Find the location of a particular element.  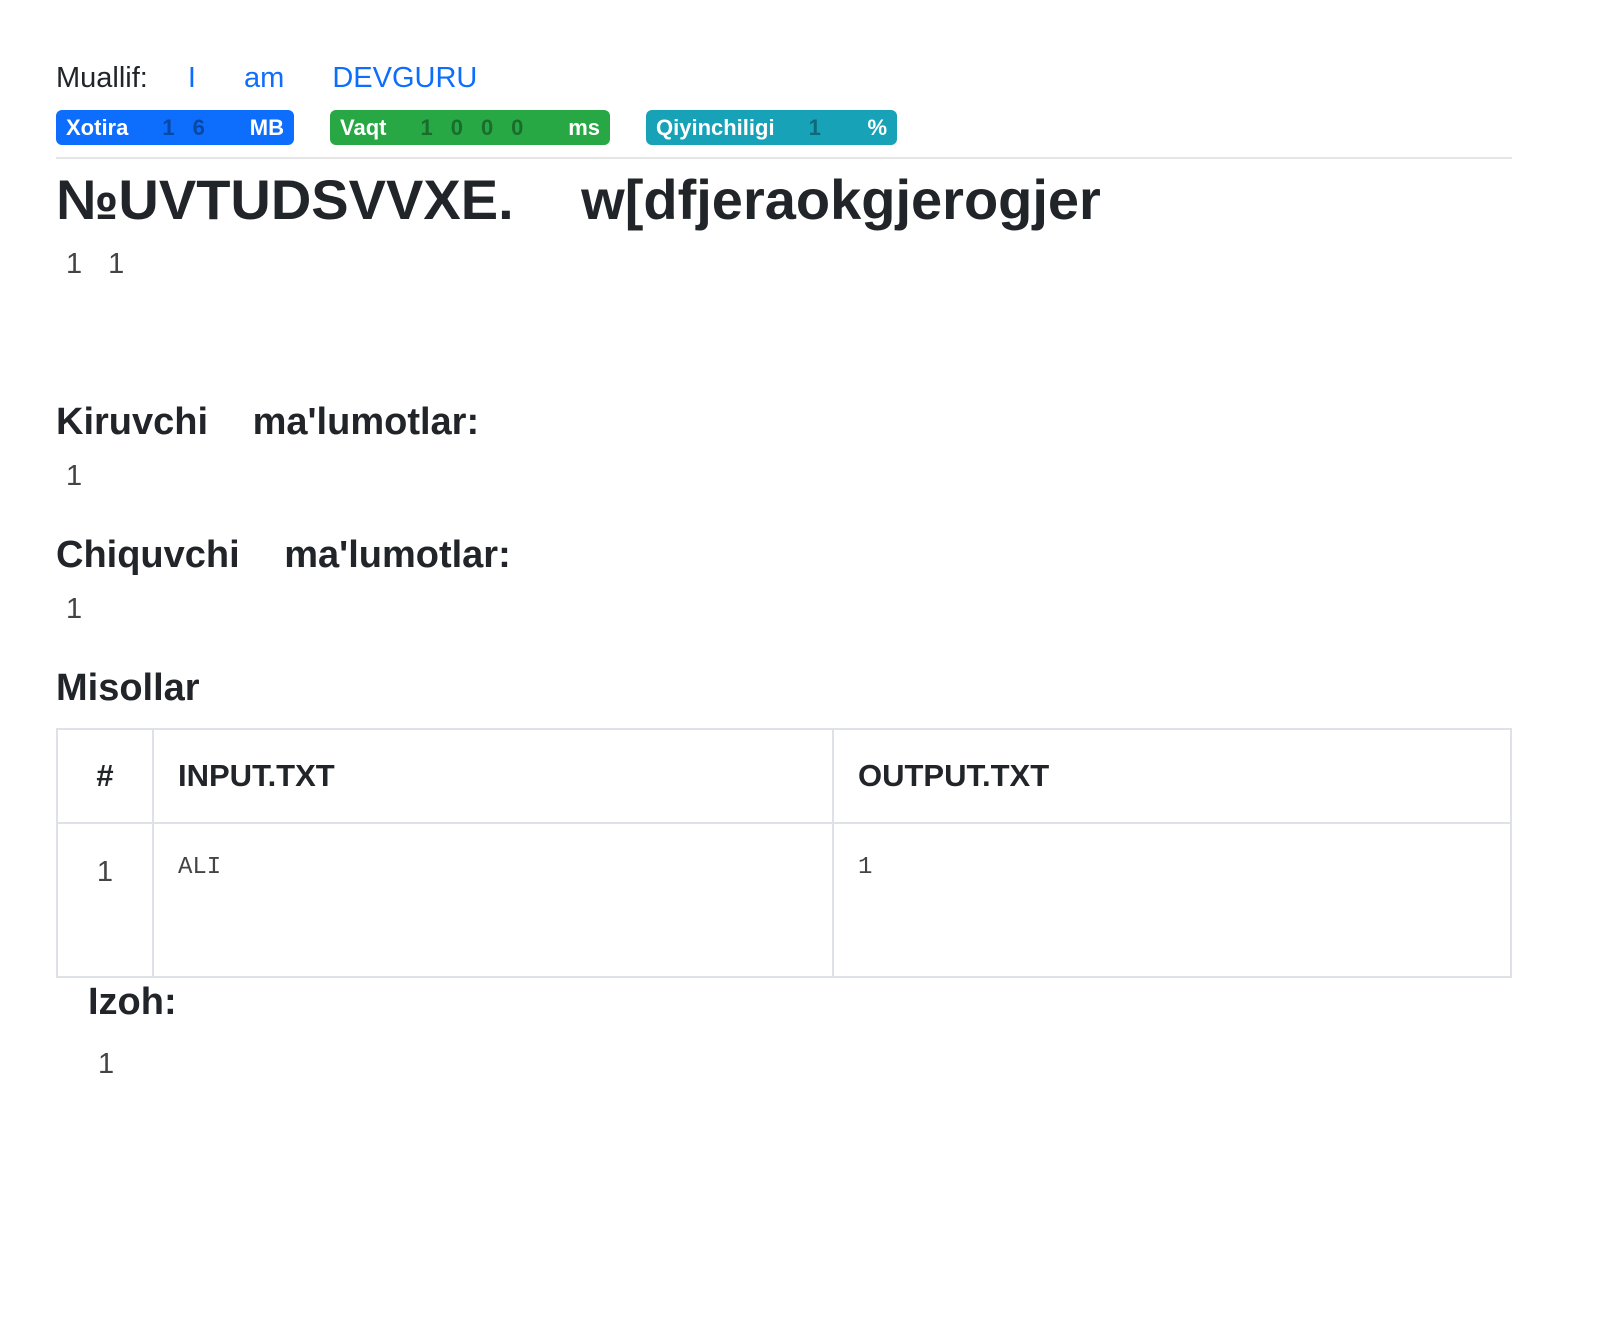

memory-badge-unit: MB is located at coordinates (266, 127).